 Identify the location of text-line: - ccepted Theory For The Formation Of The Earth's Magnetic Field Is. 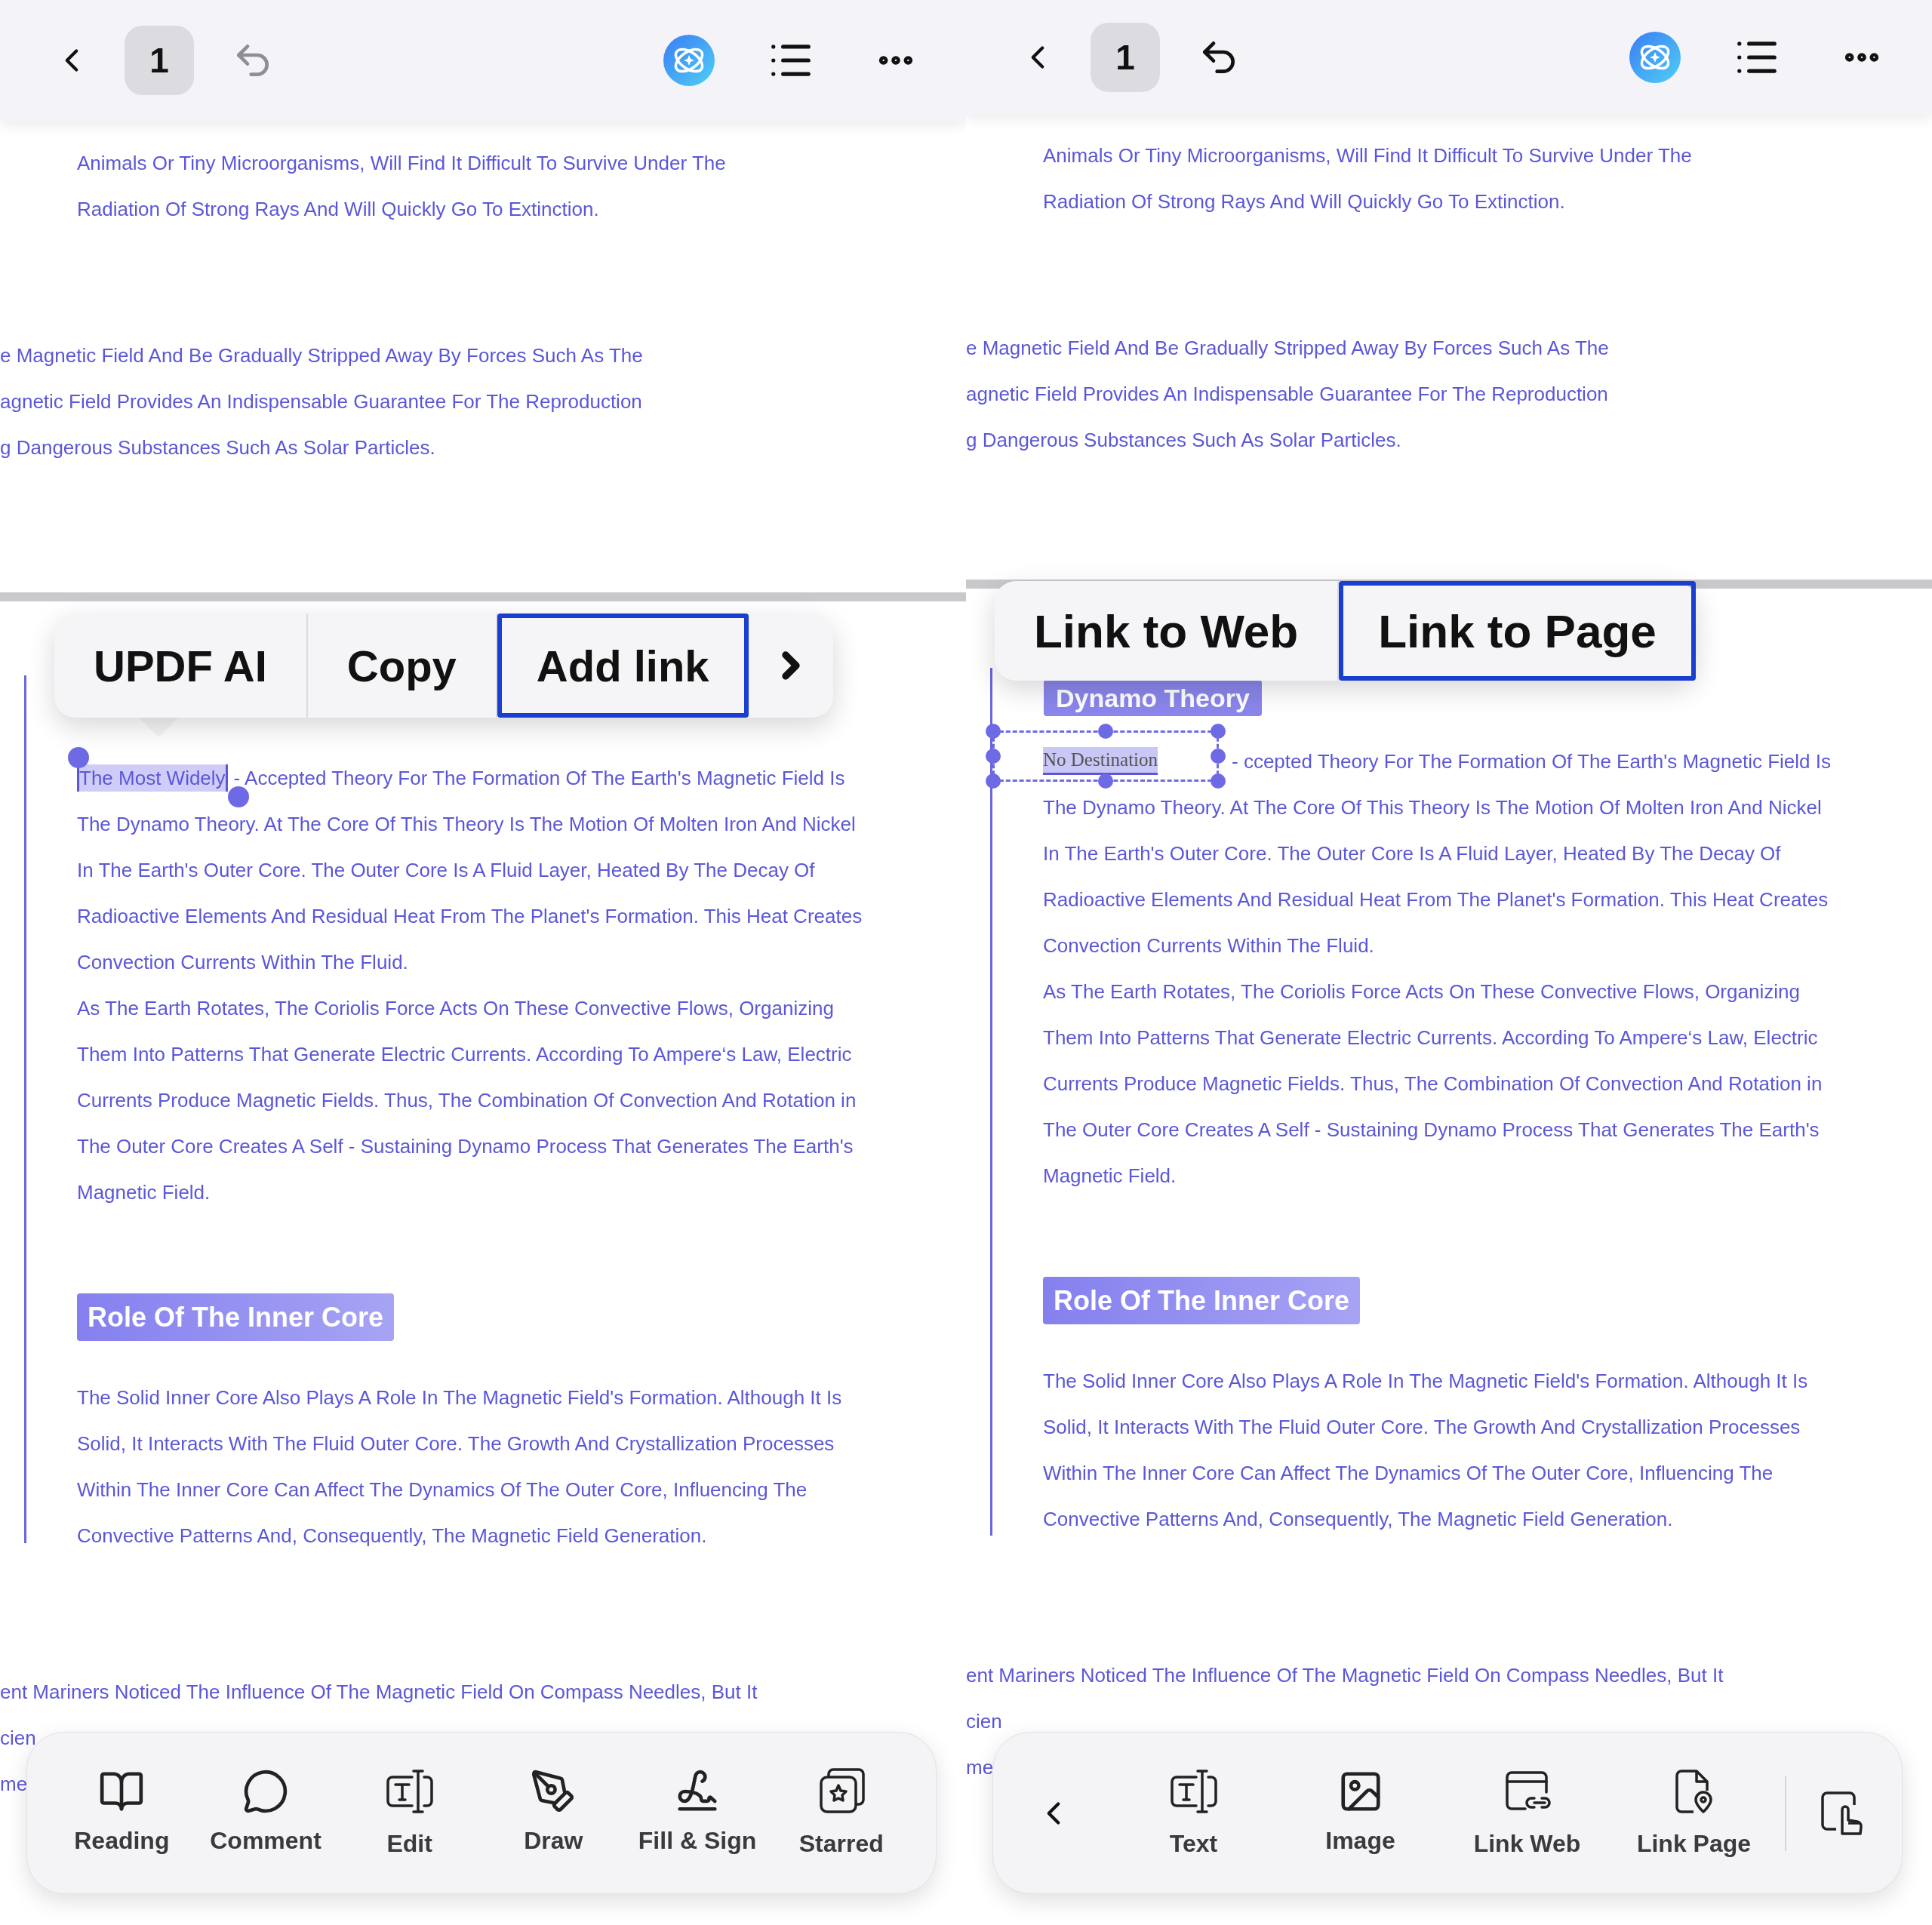
(1531, 761).